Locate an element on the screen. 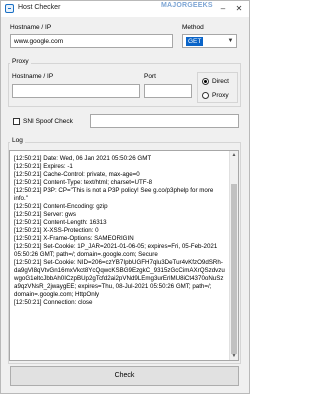 The image size is (320, 394). method-label: Method is located at coordinates (193, 27).